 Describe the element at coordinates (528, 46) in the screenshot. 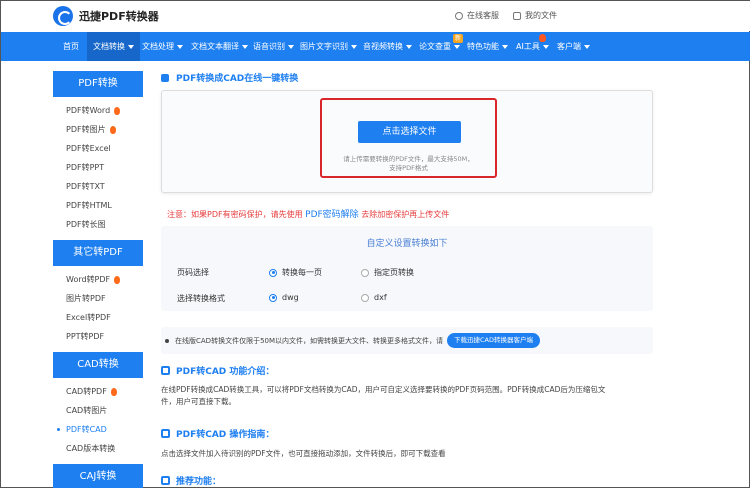

I see `nav-ai-tools-label: AI工具` at that location.